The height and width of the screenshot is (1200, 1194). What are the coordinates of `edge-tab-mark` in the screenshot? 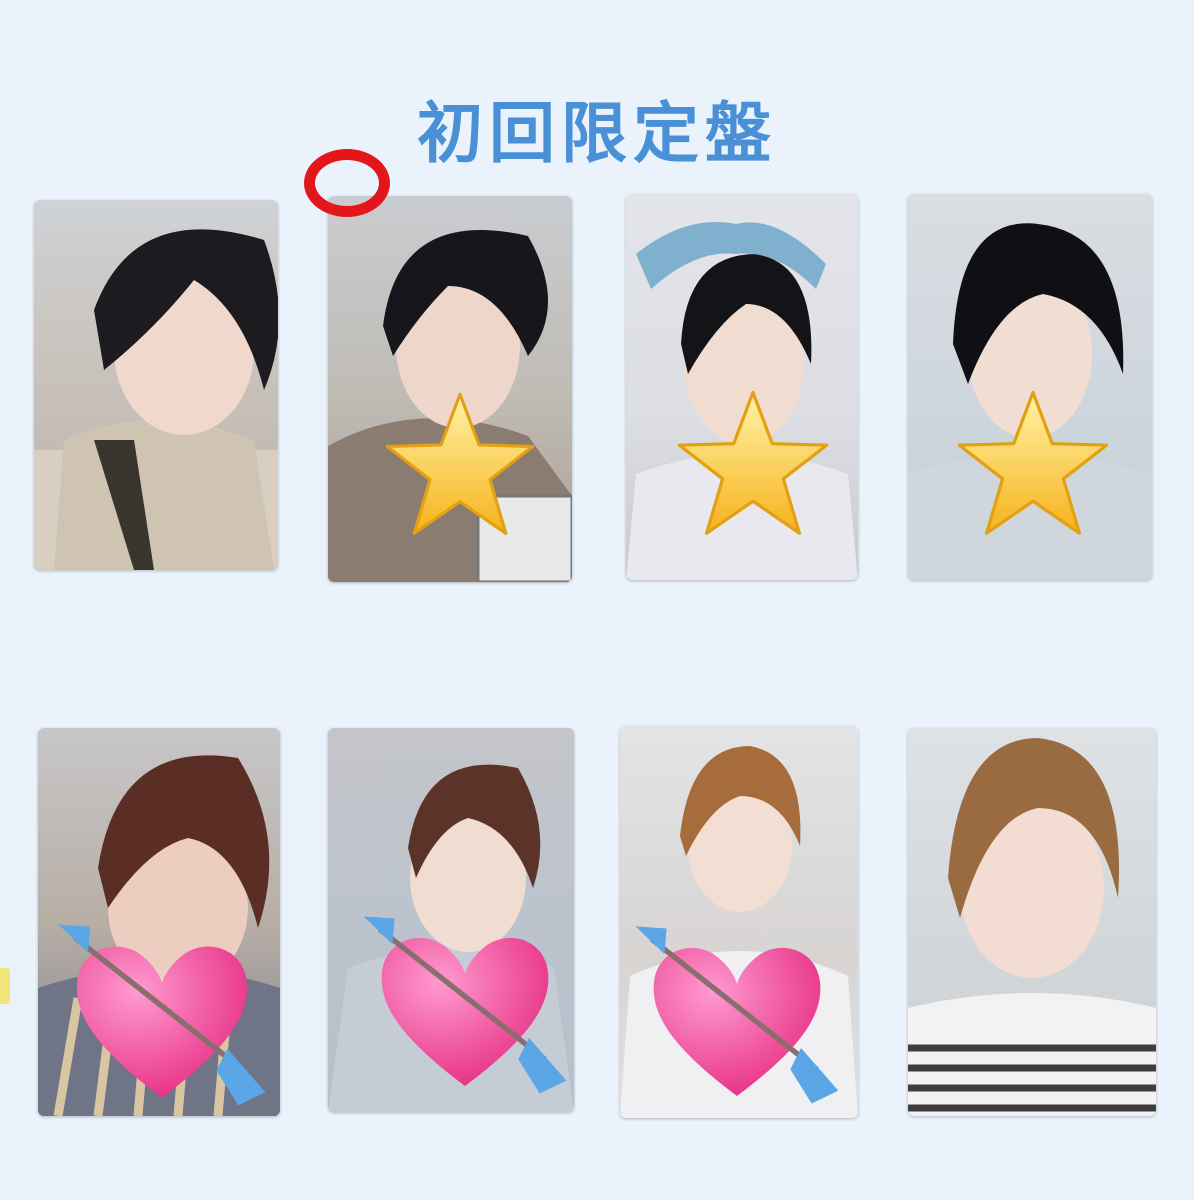 It's located at (5, 986).